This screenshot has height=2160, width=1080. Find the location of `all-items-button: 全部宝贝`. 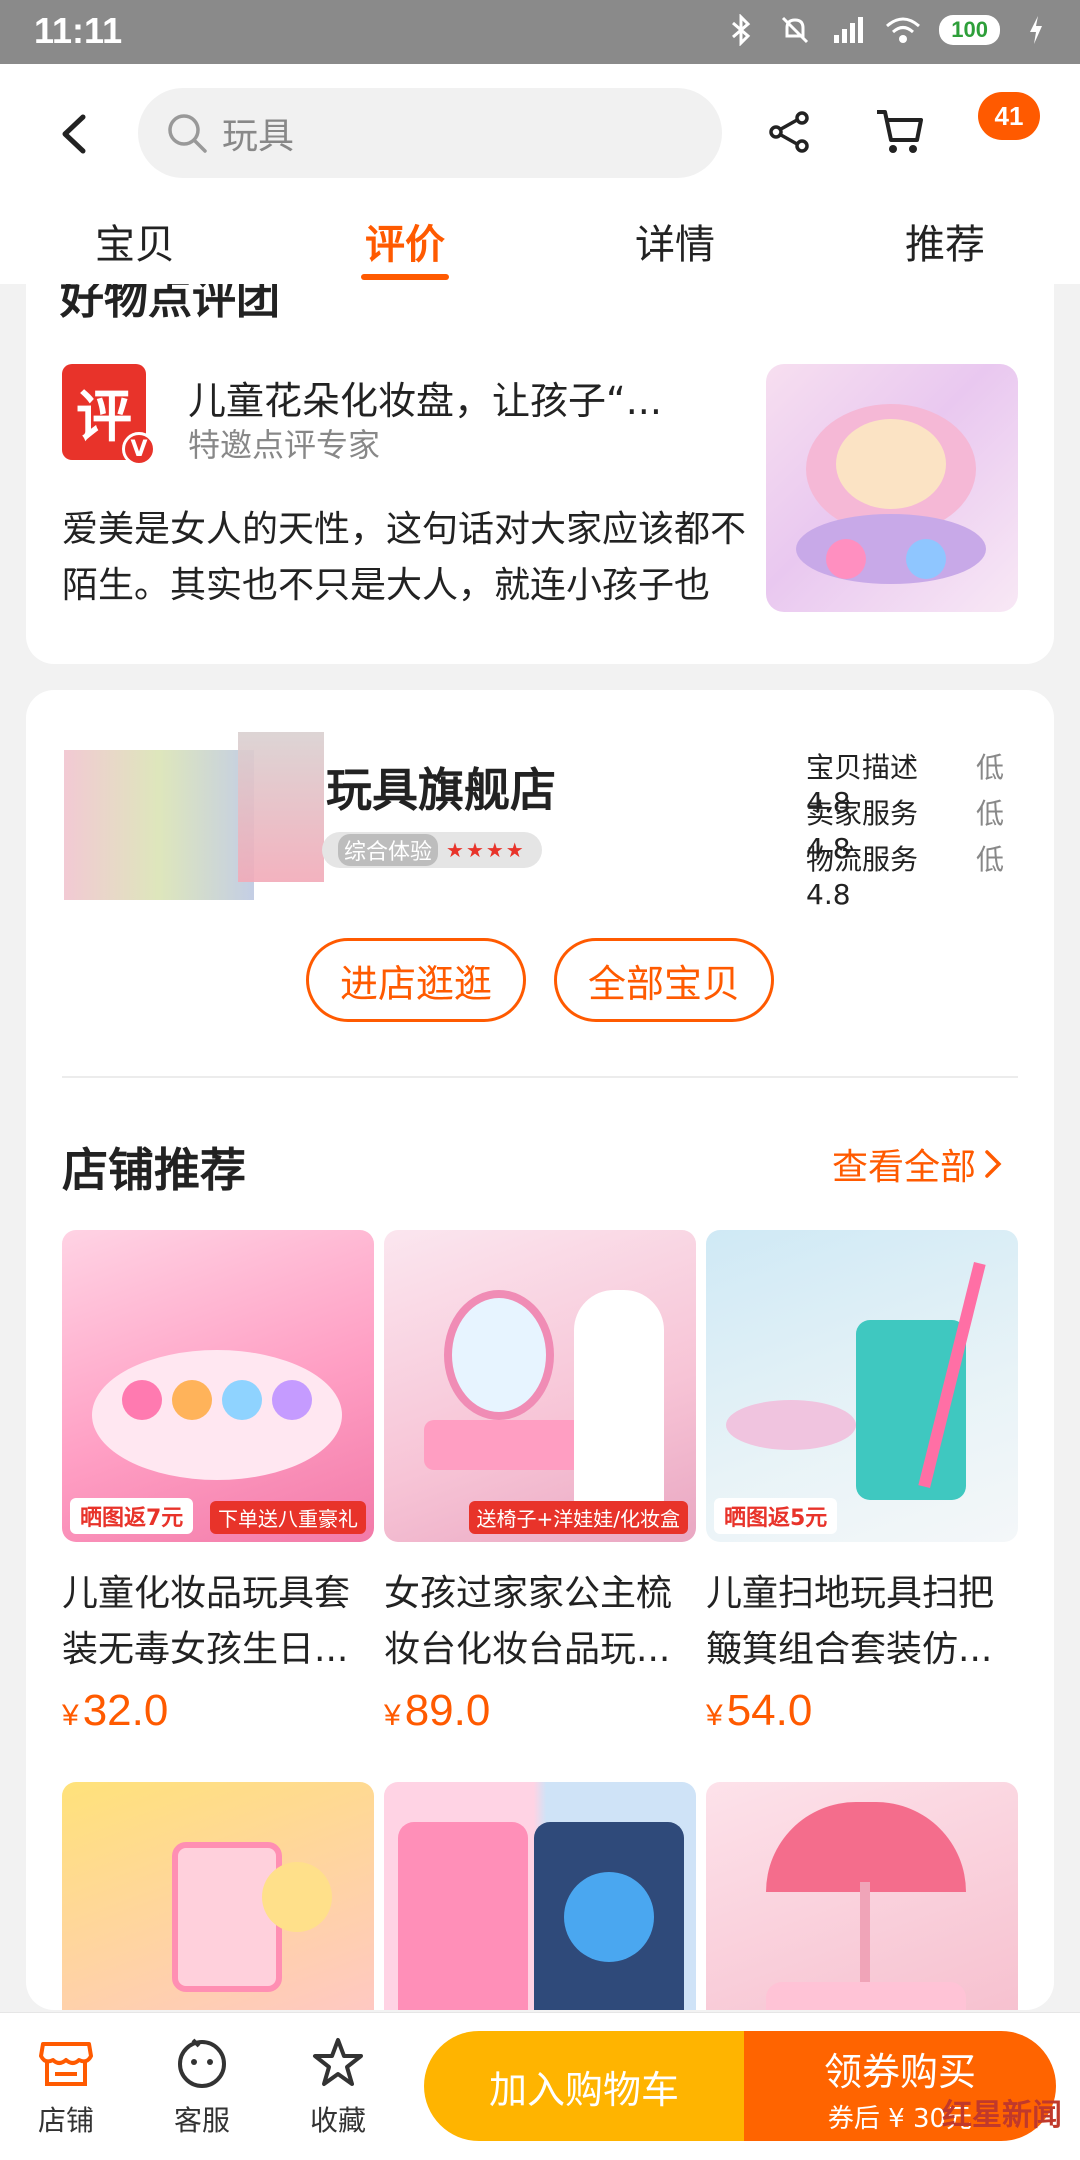

all-items-button: 全部宝贝 is located at coordinates (664, 980).